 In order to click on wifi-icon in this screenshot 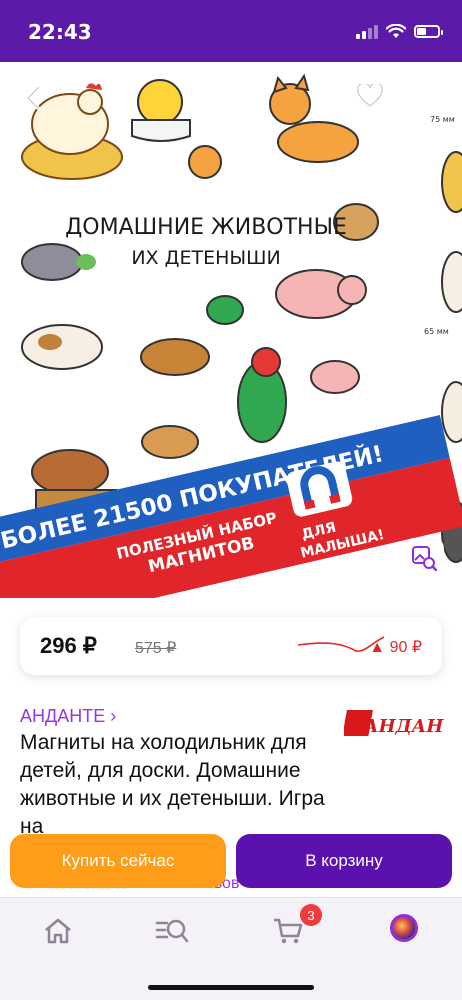, I will do `click(396, 31)`.